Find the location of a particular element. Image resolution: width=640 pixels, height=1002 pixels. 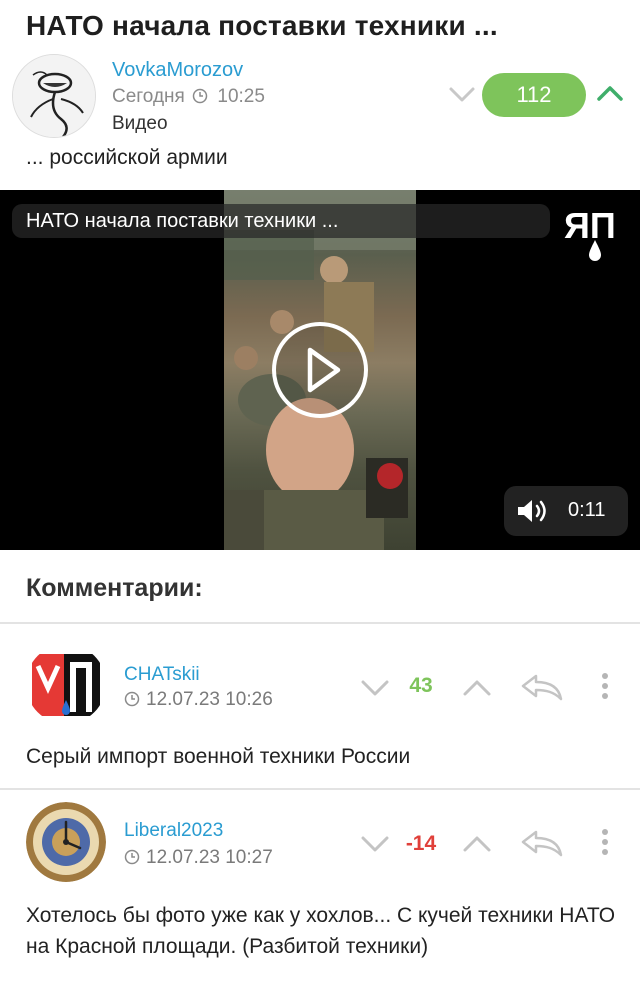

post-time: 10:25 is located at coordinates (241, 96).